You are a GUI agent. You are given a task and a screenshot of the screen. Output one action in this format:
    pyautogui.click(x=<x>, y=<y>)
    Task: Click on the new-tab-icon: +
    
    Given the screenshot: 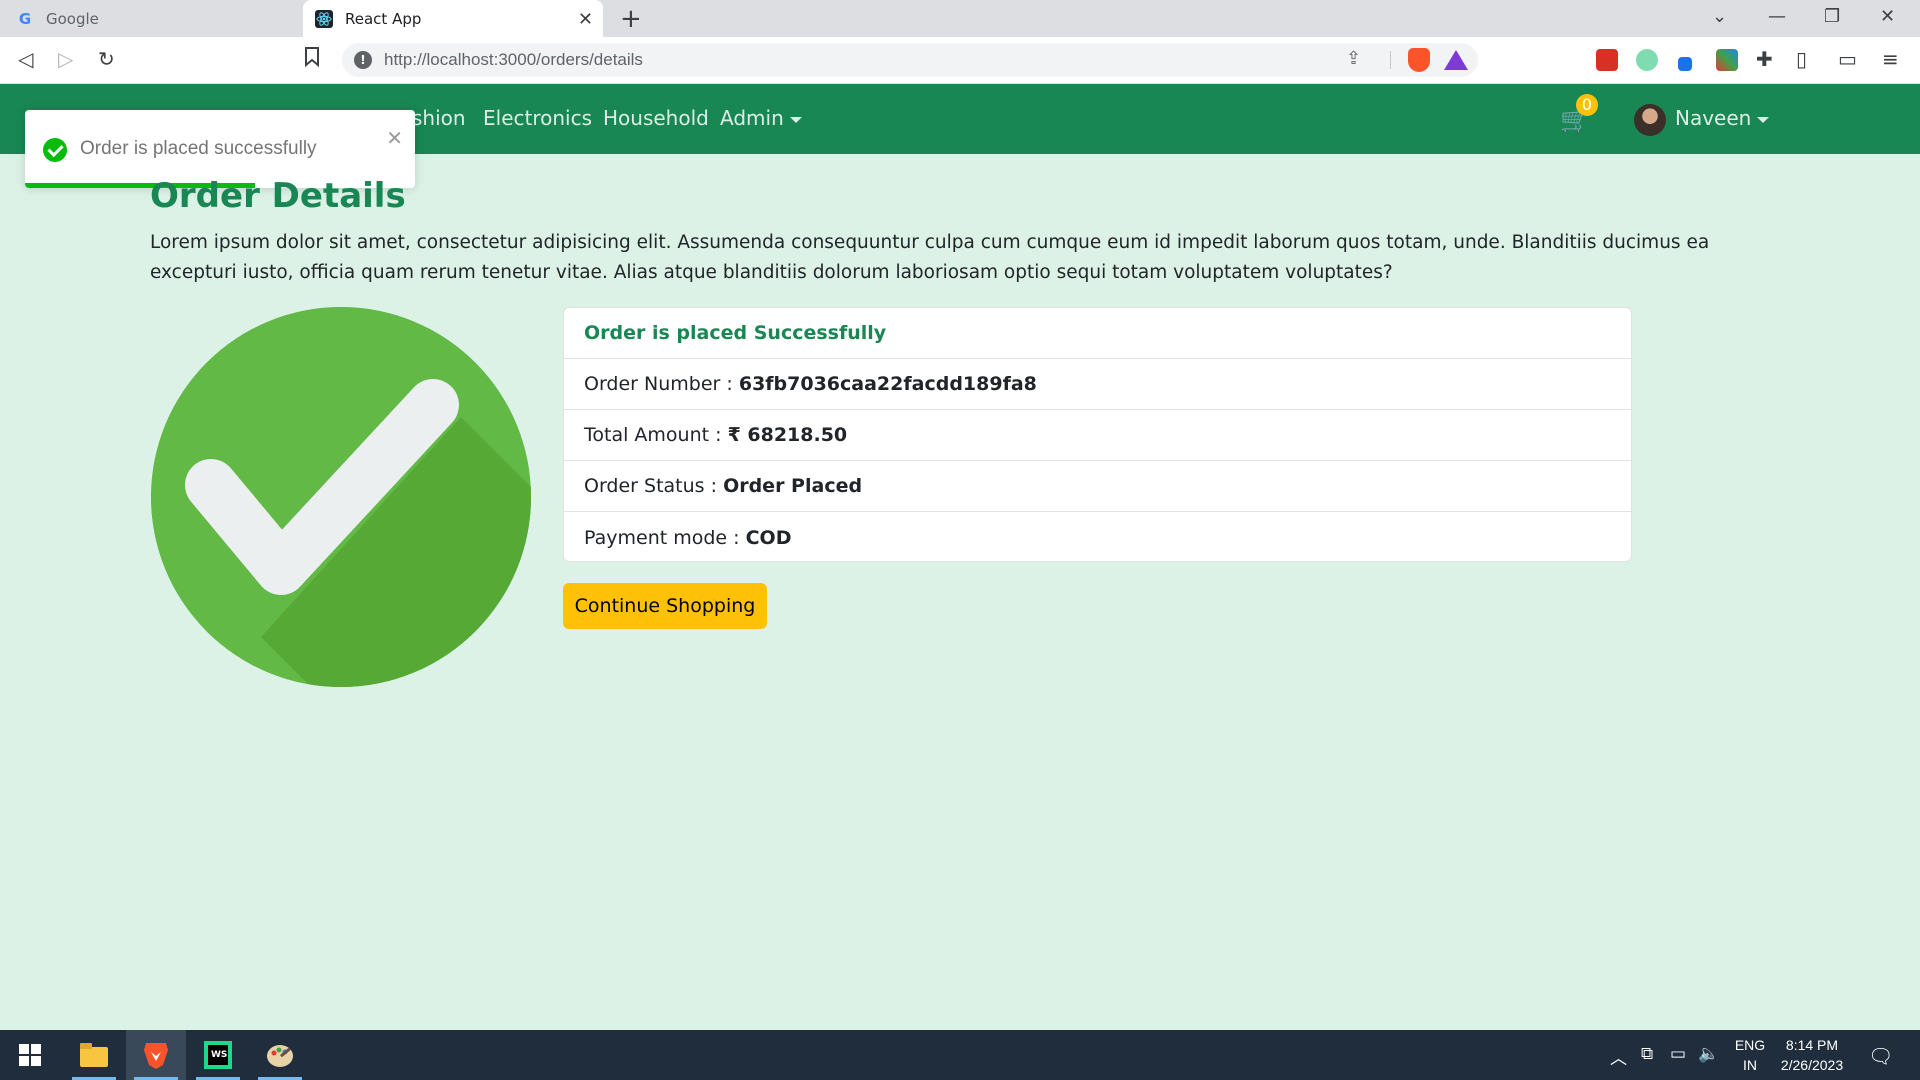 What is the action you would take?
    pyautogui.click(x=631, y=19)
    